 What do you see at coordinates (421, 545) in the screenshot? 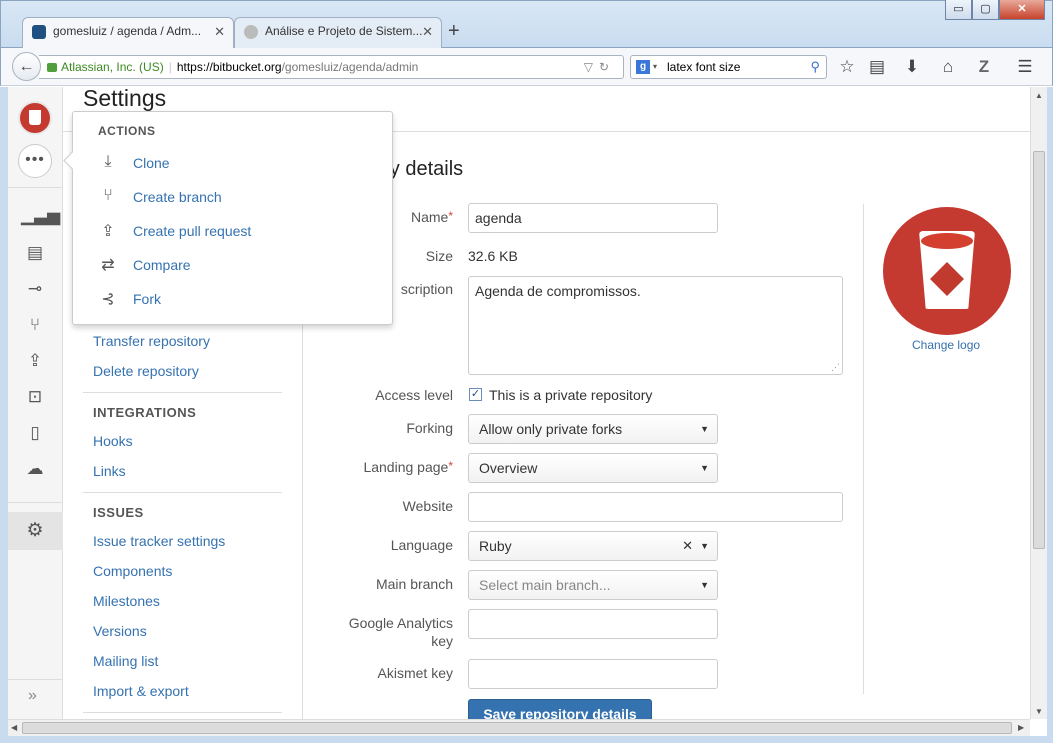
I see `language-label: Language` at bounding box center [421, 545].